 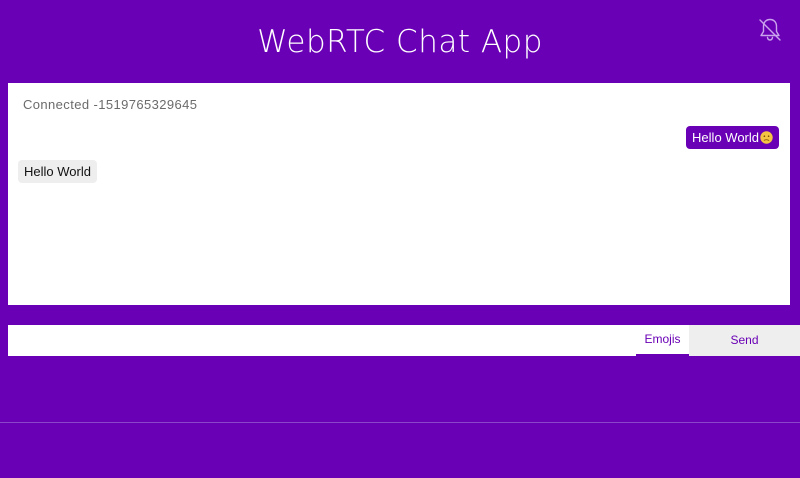 I want to click on bell-off-icon-graphic, so click(x=770, y=29).